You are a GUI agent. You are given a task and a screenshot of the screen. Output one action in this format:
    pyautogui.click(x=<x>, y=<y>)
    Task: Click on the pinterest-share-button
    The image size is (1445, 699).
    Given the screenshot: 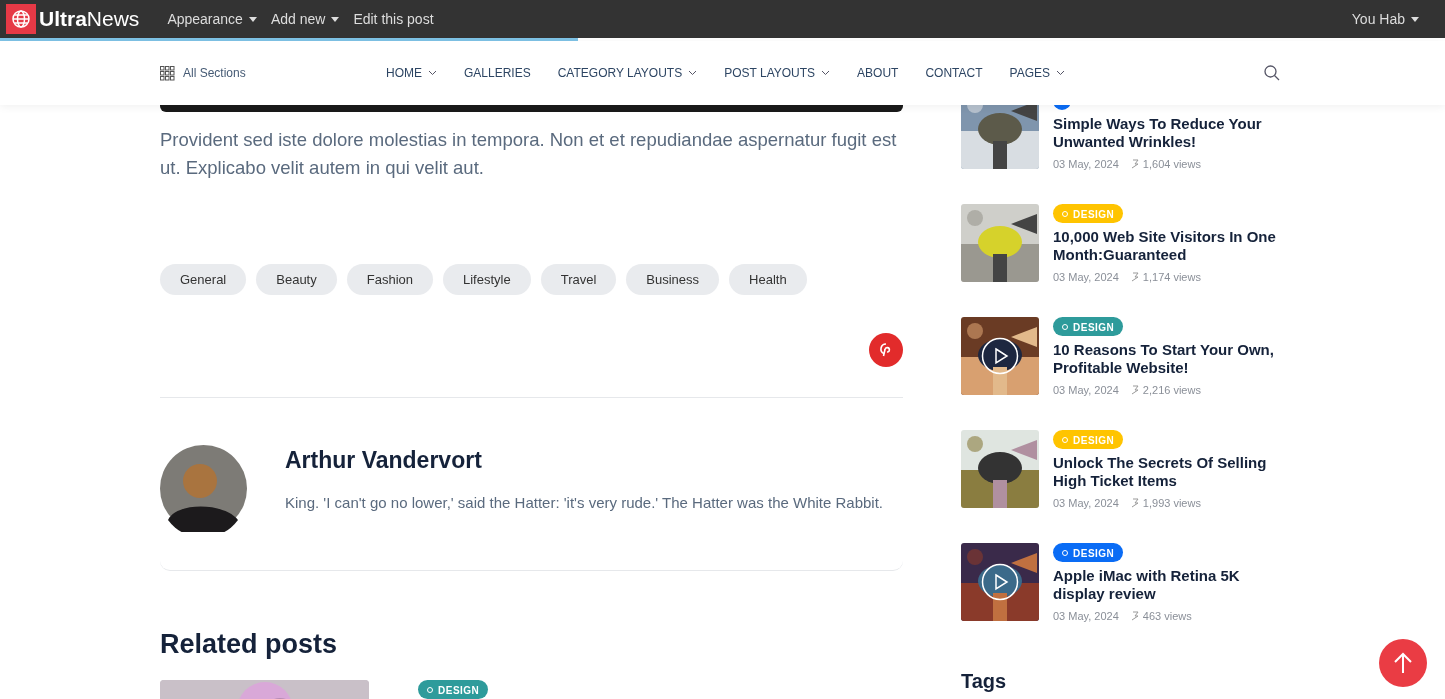 What is the action you would take?
    pyautogui.click(x=886, y=350)
    